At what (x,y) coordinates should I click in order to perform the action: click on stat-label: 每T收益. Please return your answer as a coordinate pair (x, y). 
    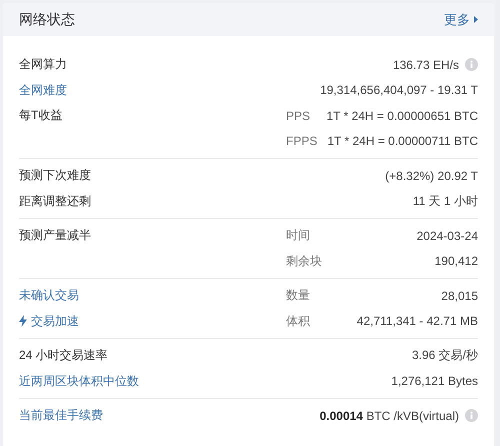
    Looking at the image, I should click on (40, 115).